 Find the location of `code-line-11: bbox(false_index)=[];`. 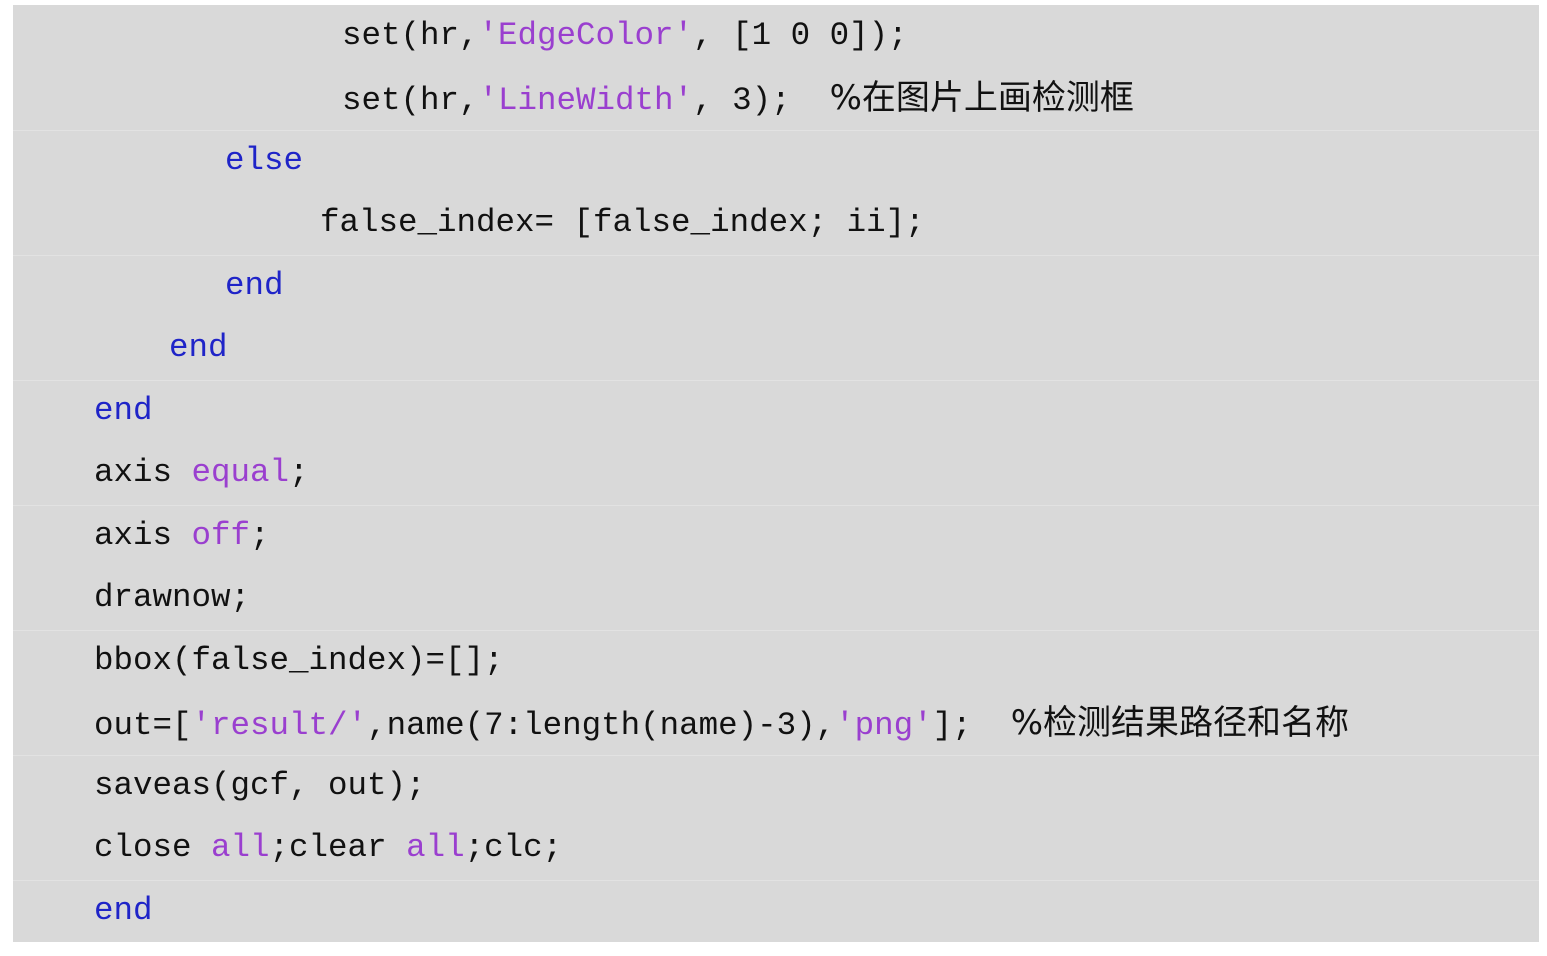

code-line-11: bbox(false_index)=[]; is located at coordinates (299, 661).